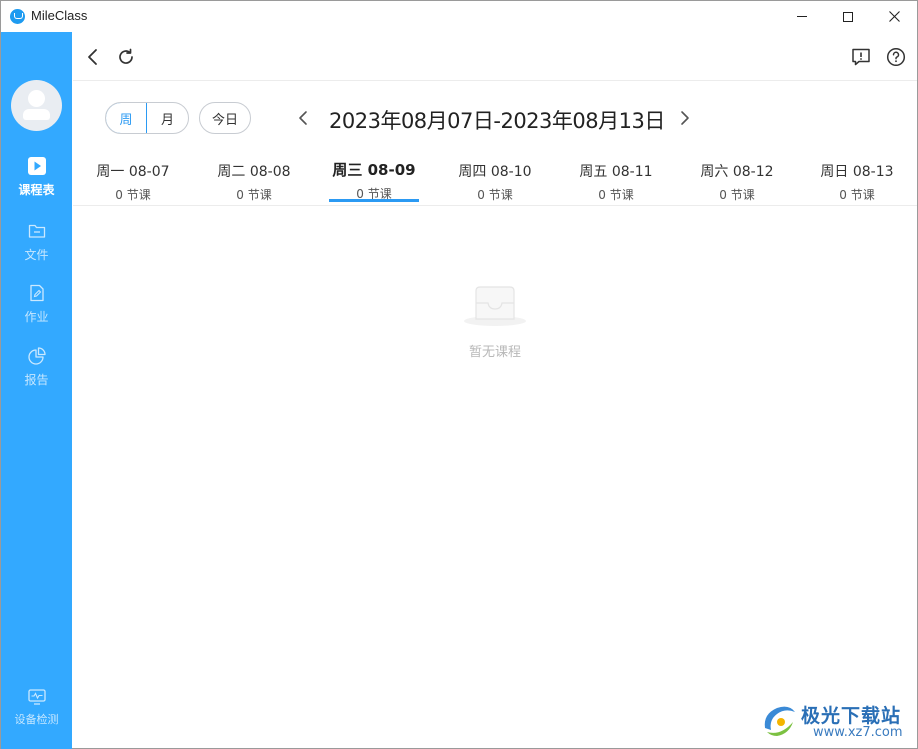 The image size is (918, 749). I want to click on minimize-icon, so click(802, 16).